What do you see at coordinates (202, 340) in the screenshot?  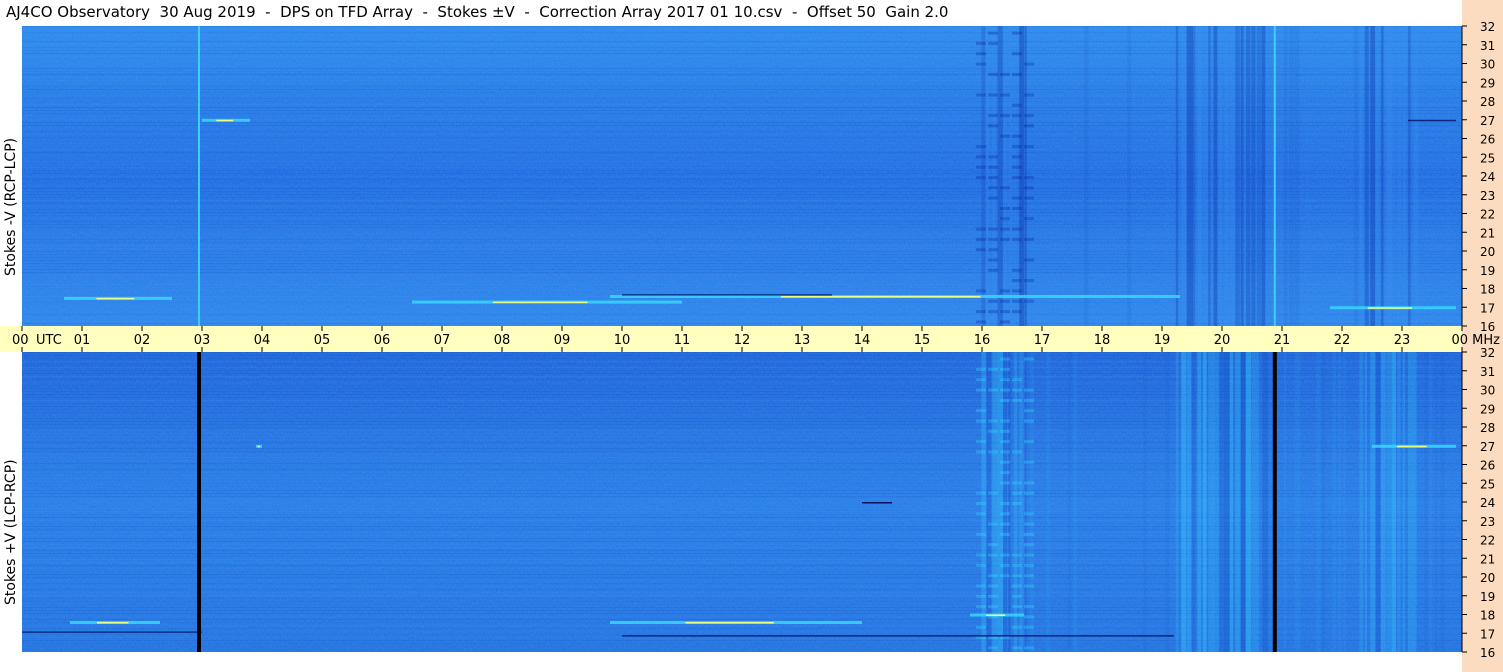 I see `time-tick-label: 03` at bounding box center [202, 340].